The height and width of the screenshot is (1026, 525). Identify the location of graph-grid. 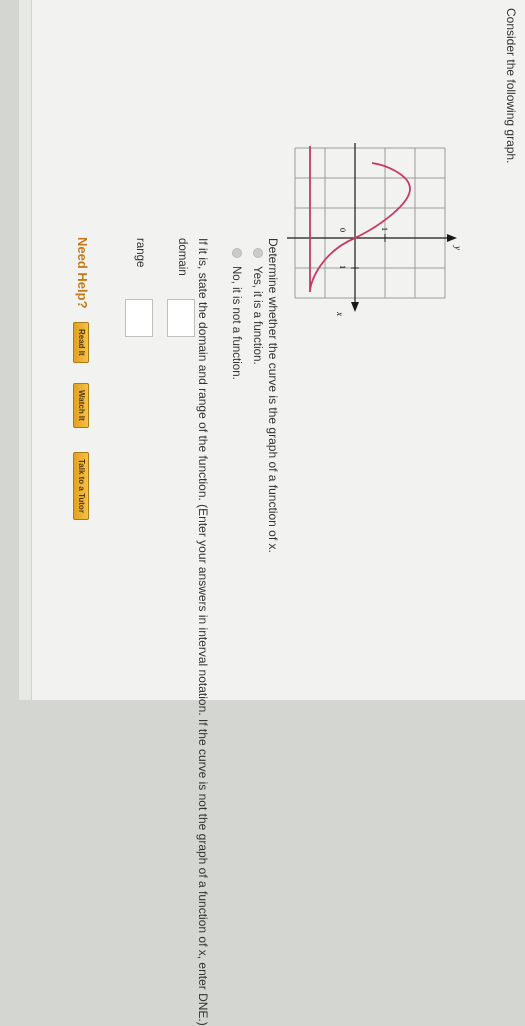
(370, 223).